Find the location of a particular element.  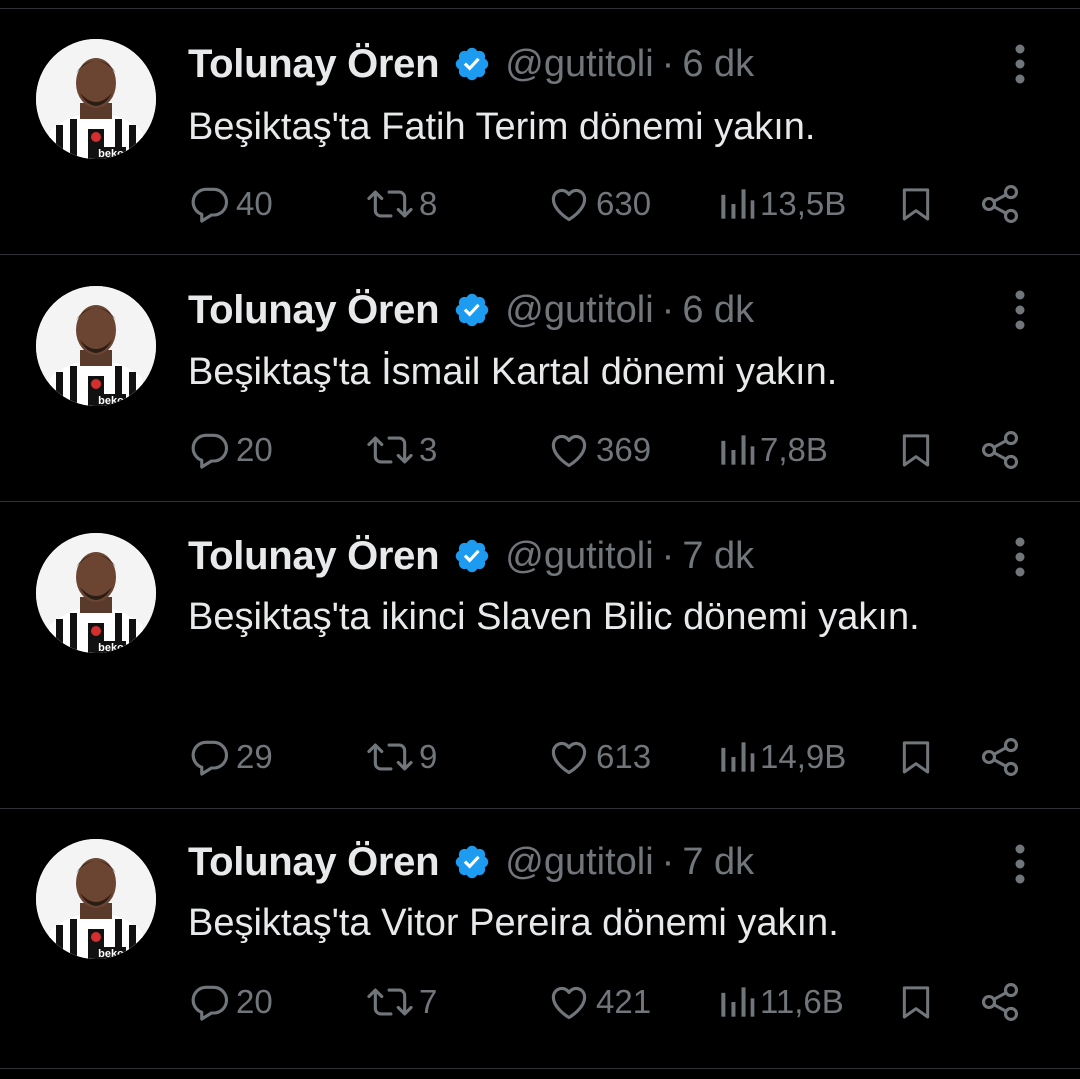

like-button: 369 is located at coordinates (598, 450).